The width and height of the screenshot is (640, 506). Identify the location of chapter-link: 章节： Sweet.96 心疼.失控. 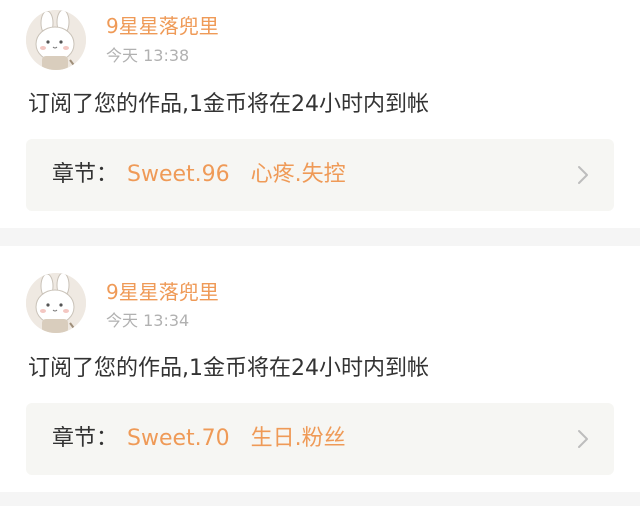
(320, 175).